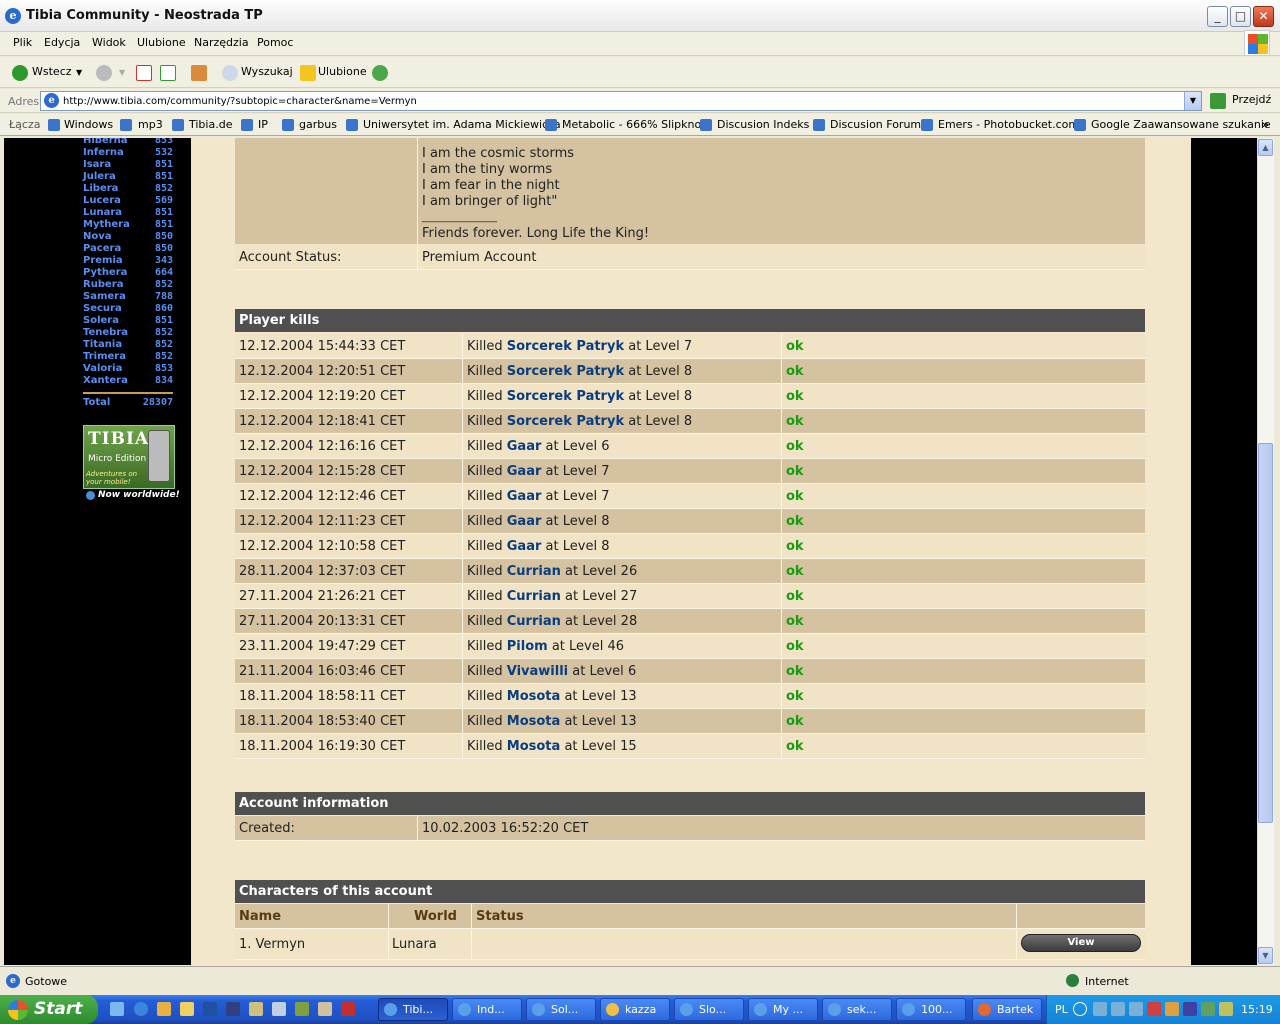 The image size is (1280, 1024). I want to click on link-google: Google Zaawansowane szukanie, so click(1181, 124).